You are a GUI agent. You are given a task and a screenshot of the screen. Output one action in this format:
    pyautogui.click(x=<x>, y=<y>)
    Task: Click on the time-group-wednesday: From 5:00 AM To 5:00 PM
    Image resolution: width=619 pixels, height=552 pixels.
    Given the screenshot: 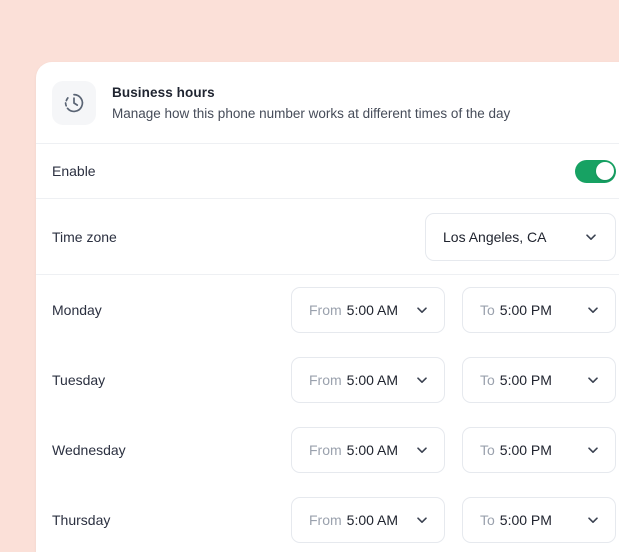 What is the action you would take?
    pyautogui.click(x=453, y=450)
    